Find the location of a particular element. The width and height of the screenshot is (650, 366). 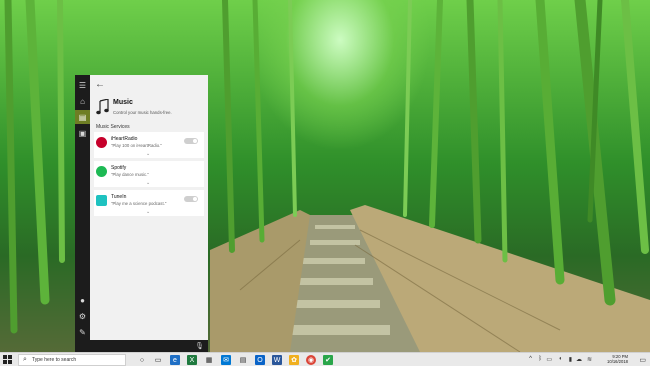

chevron-up-icon: ^ is located at coordinates (530, 359).